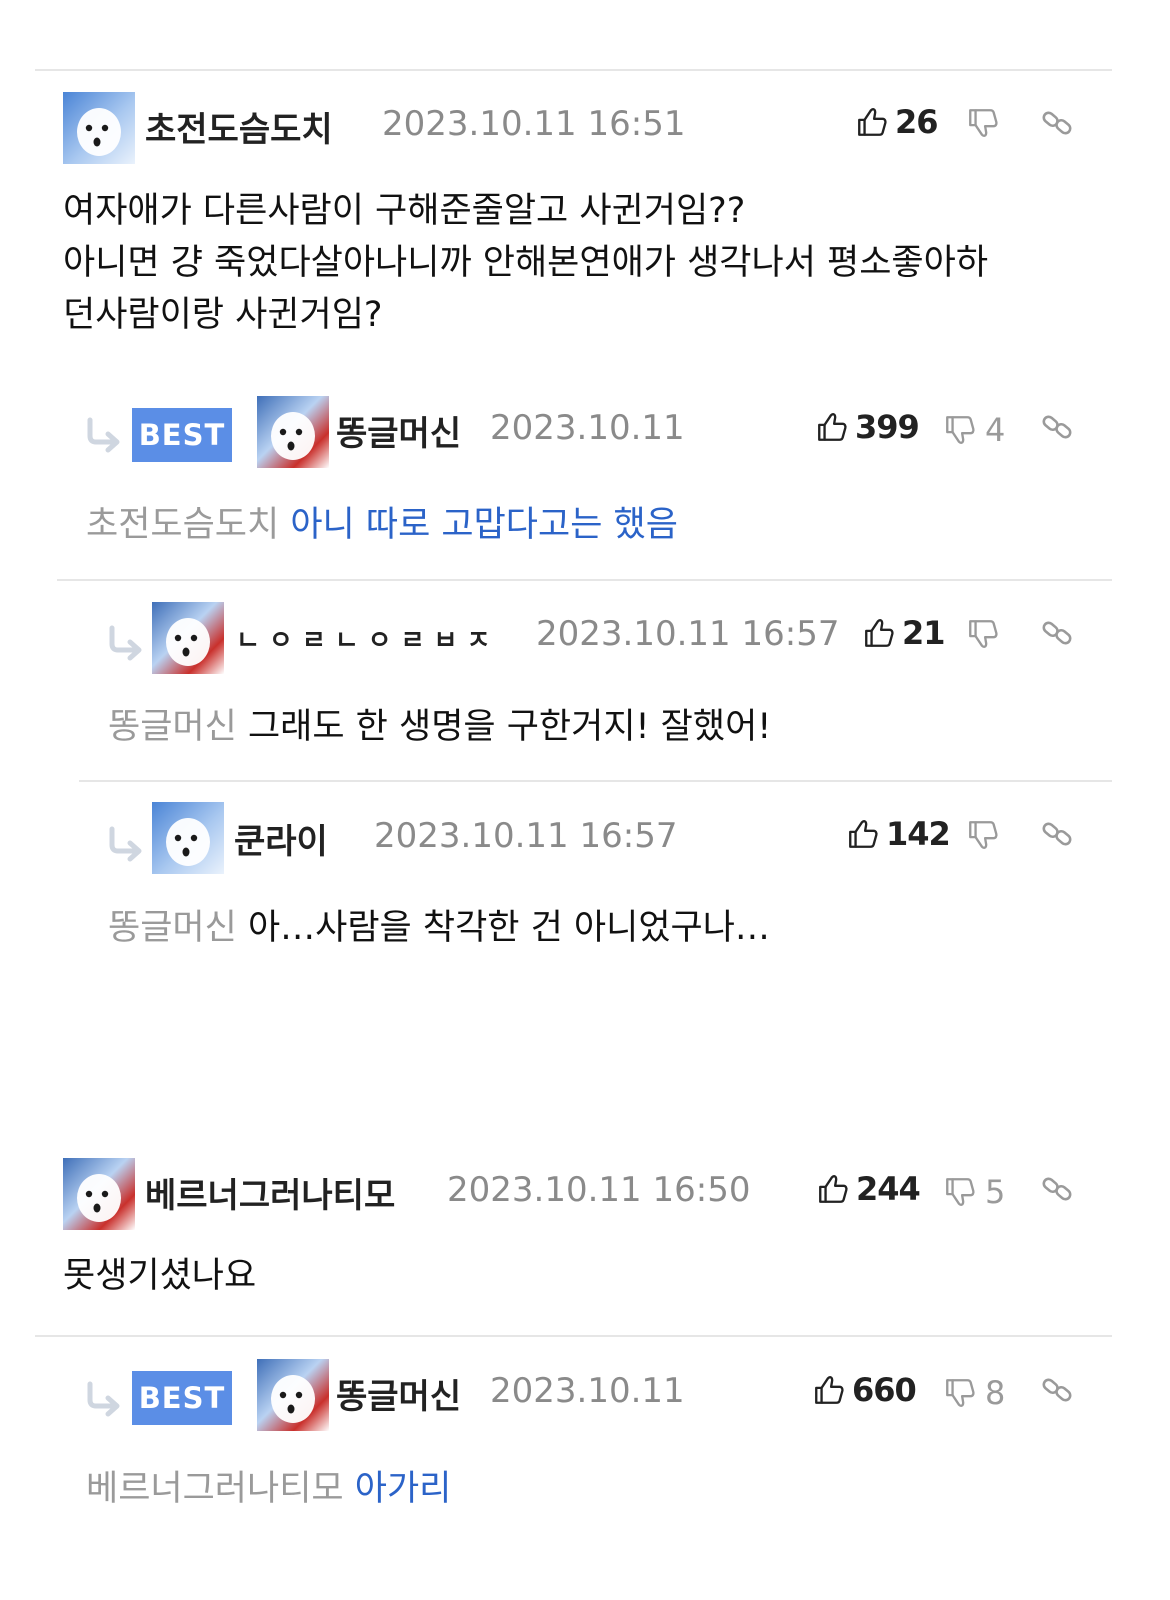 This screenshot has width=1170, height=1600. Describe the element at coordinates (995, 1393) in the screenshot. I see `dislike-count: 8` at that location.